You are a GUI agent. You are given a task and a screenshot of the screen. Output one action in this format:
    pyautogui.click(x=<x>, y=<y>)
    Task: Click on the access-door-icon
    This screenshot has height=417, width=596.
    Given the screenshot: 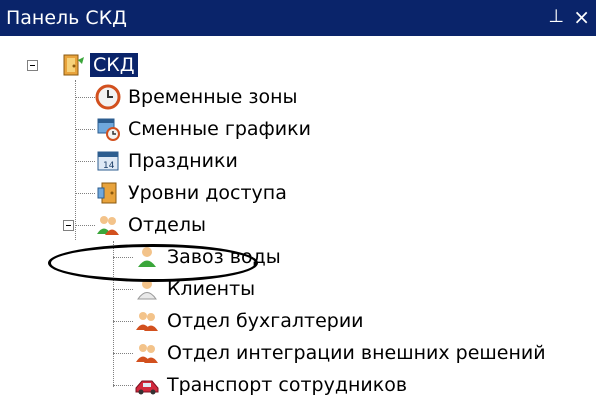 What is the action you would take?
    pyautogui.click(x=107, y=193)
    